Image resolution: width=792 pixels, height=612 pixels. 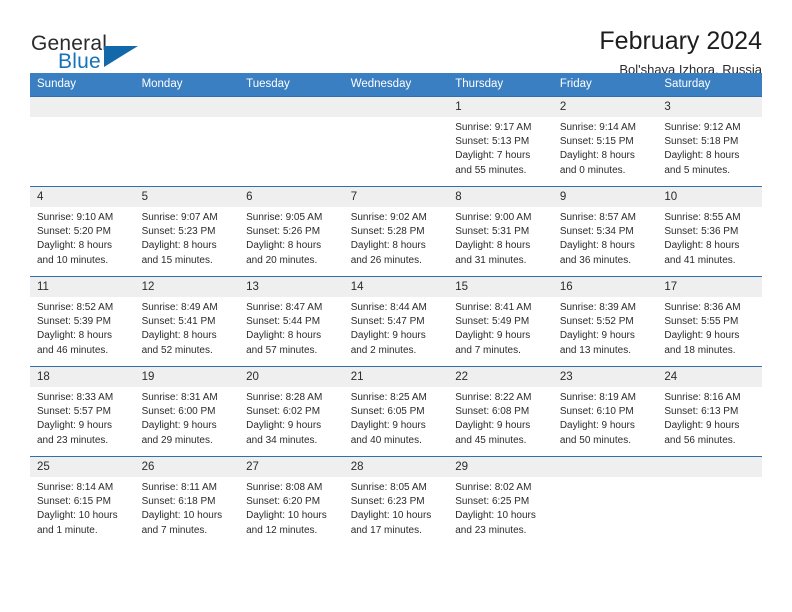 What do you see at coordinates (396, 107) in the screenshot?
I see `day-number` at bounding box center [396, 107].